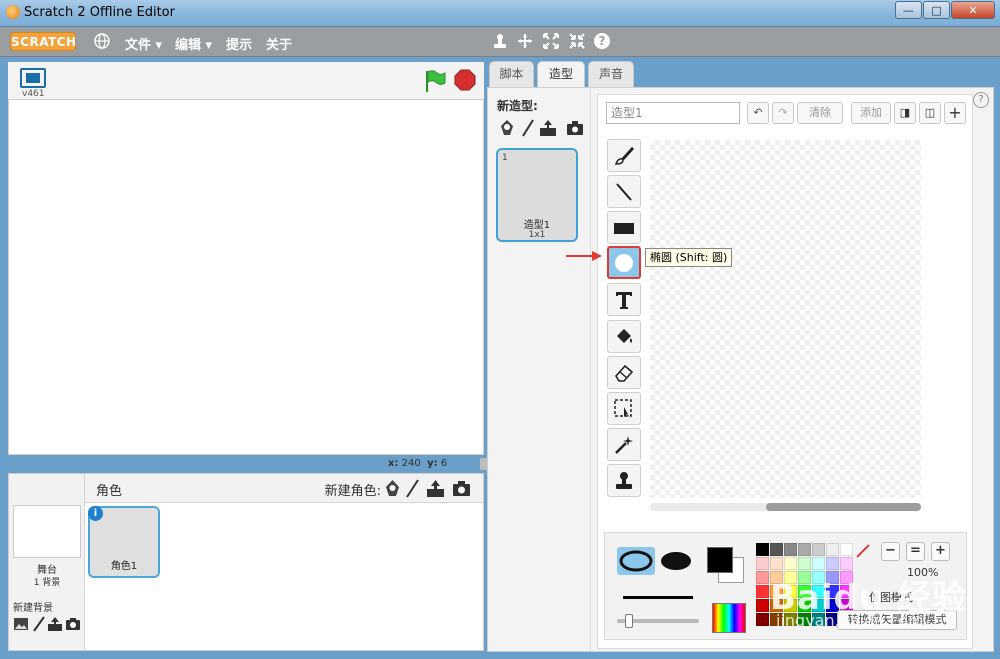 The image size is (1000, 659). I want to click on tab-scripts: 脚本, so click(511, 74).